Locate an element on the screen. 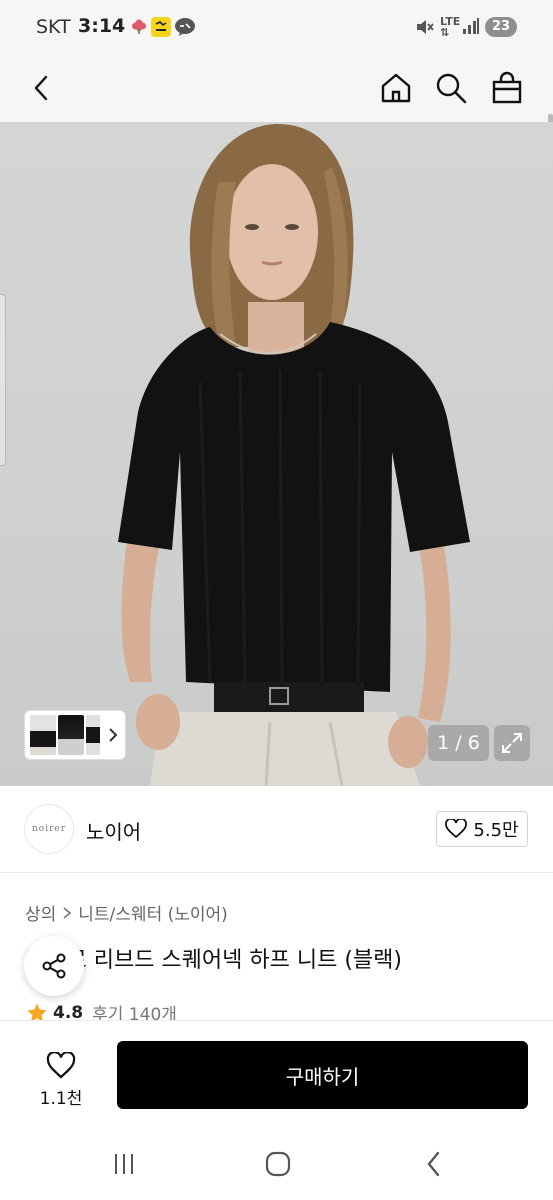 The width and height of the screenshot is (553, 1200). back-button is located at coordinates (42, 88).